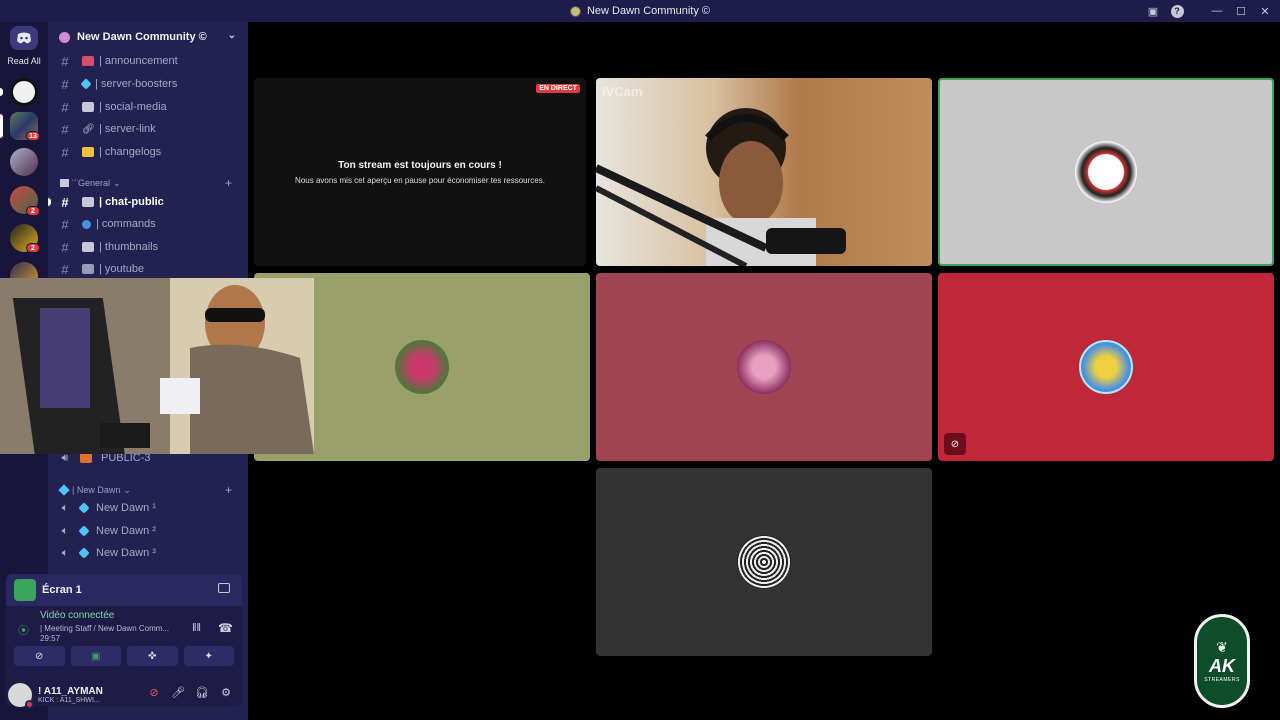  I want to click on voice-channel-new-dawn-3: 🔈︎ New Dawn ³, so click(149, 553).